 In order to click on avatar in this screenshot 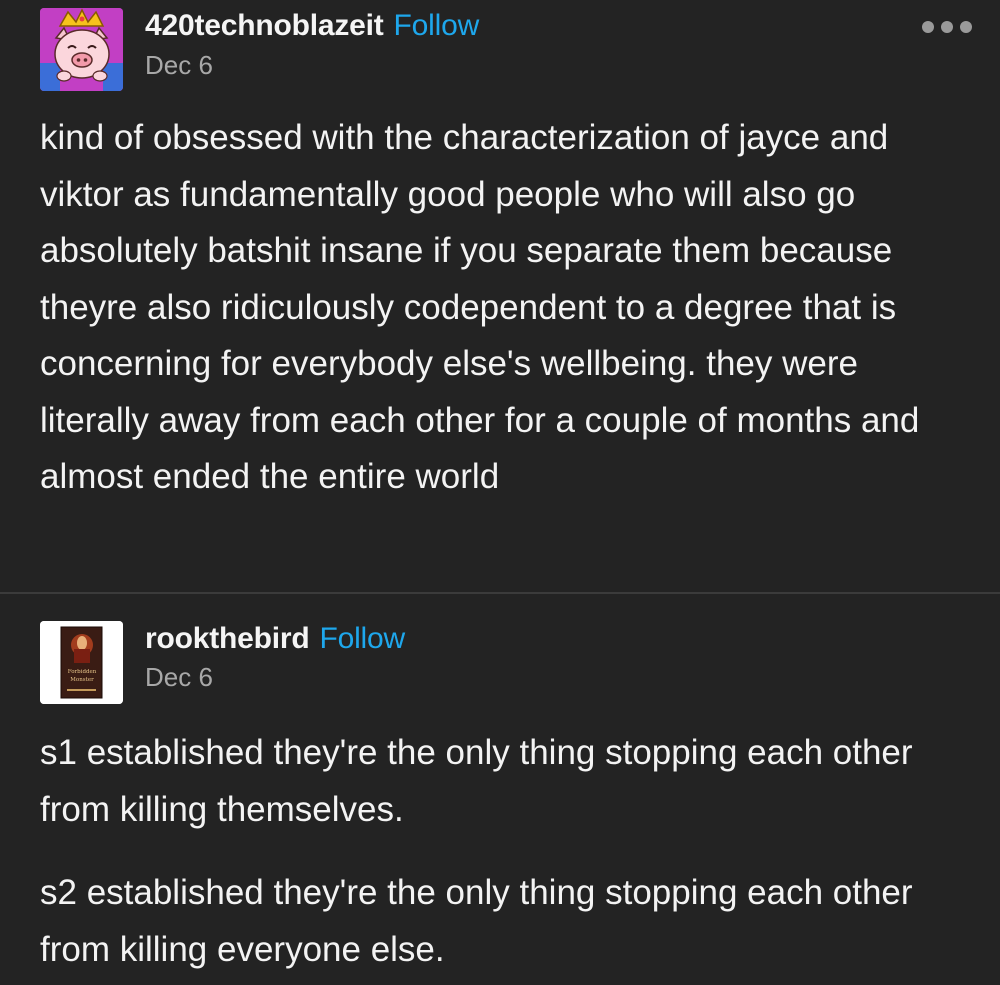, I will do `click(81, 49)`.